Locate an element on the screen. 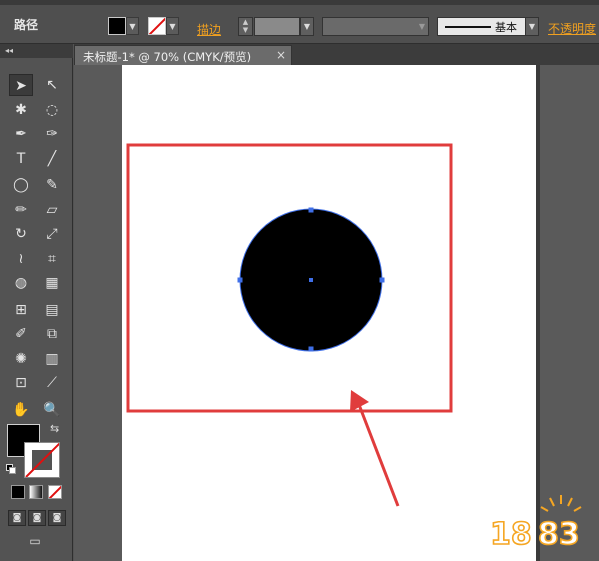 The image size is (599, 561). perspective-grid-tool-icon: ▦ is located at coordinates (52, 283).